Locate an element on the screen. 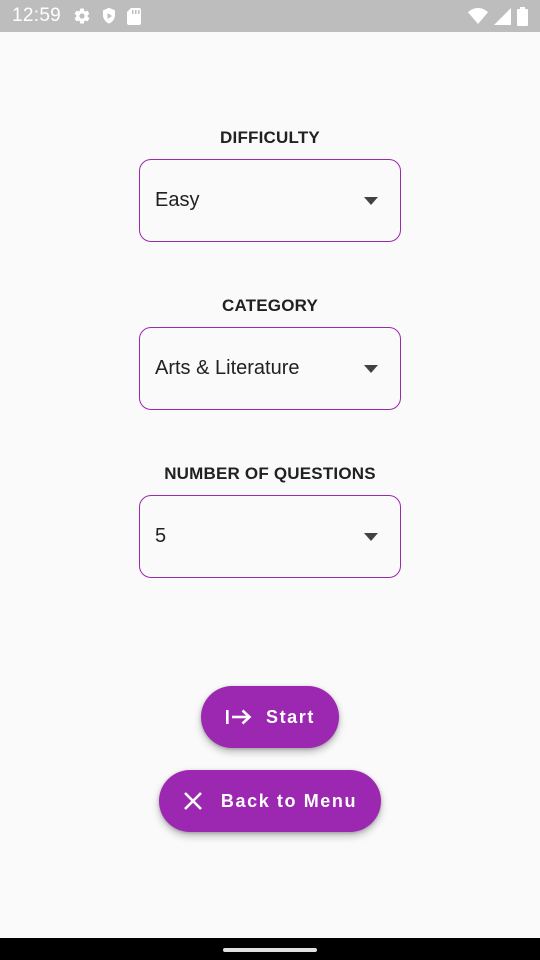 Image resolution: width=540 pixels, height=960 pixels. shield-icon is located at coordinates (109, 16).